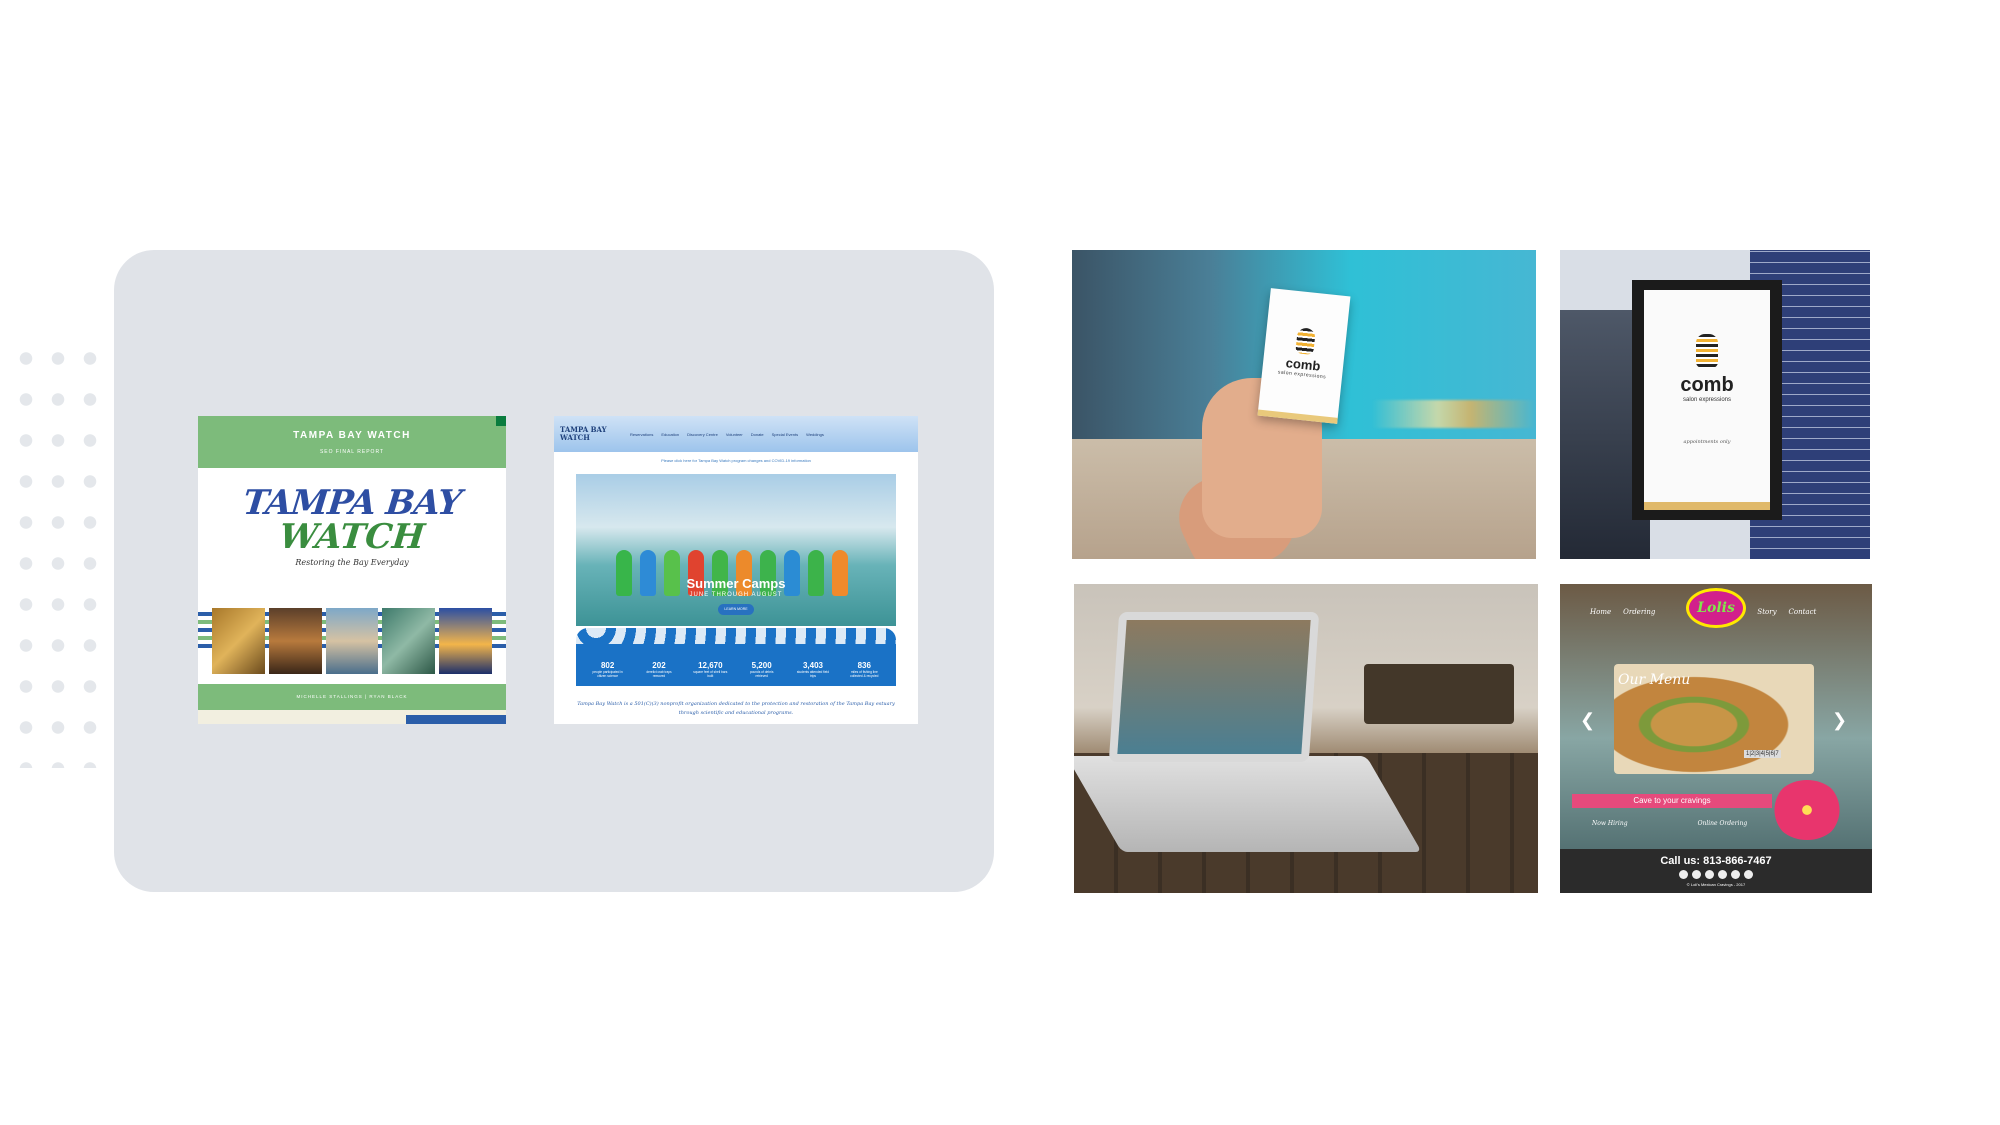 The width and height of the screenshot is (2000, 1125). What do you see at coordinates (785, 434) in the screenshot?
I see `site-menu-item: Special Events` at bounding box center [785, 434].